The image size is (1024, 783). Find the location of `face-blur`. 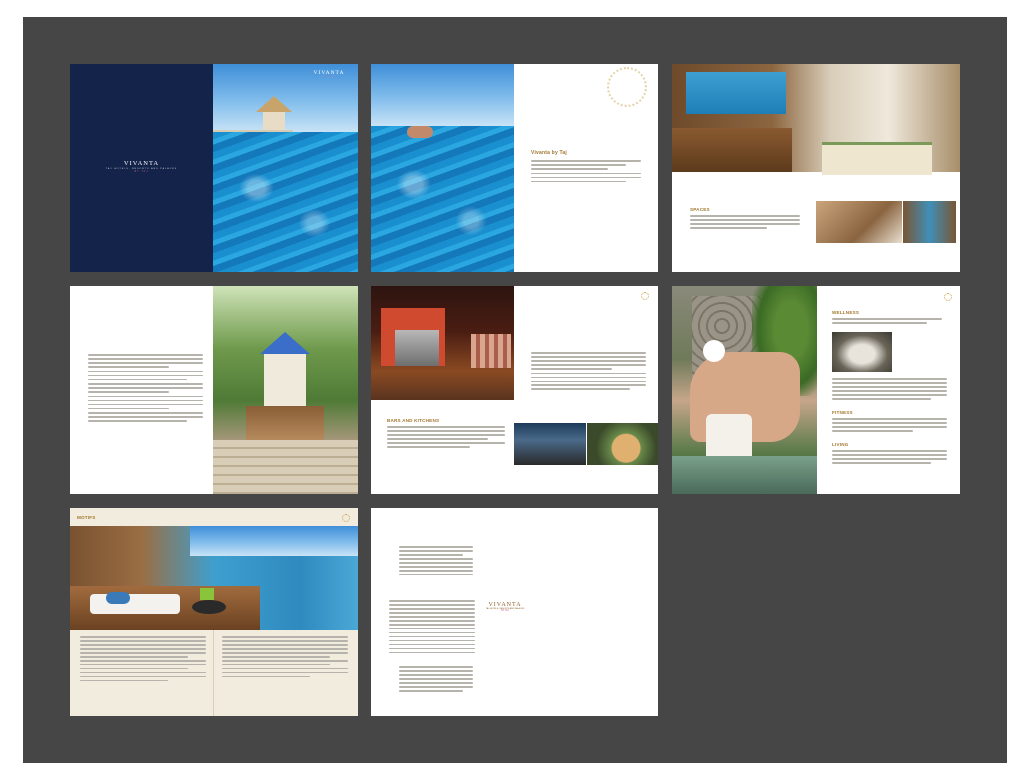

face-blur is located at coordinates (714, 351).